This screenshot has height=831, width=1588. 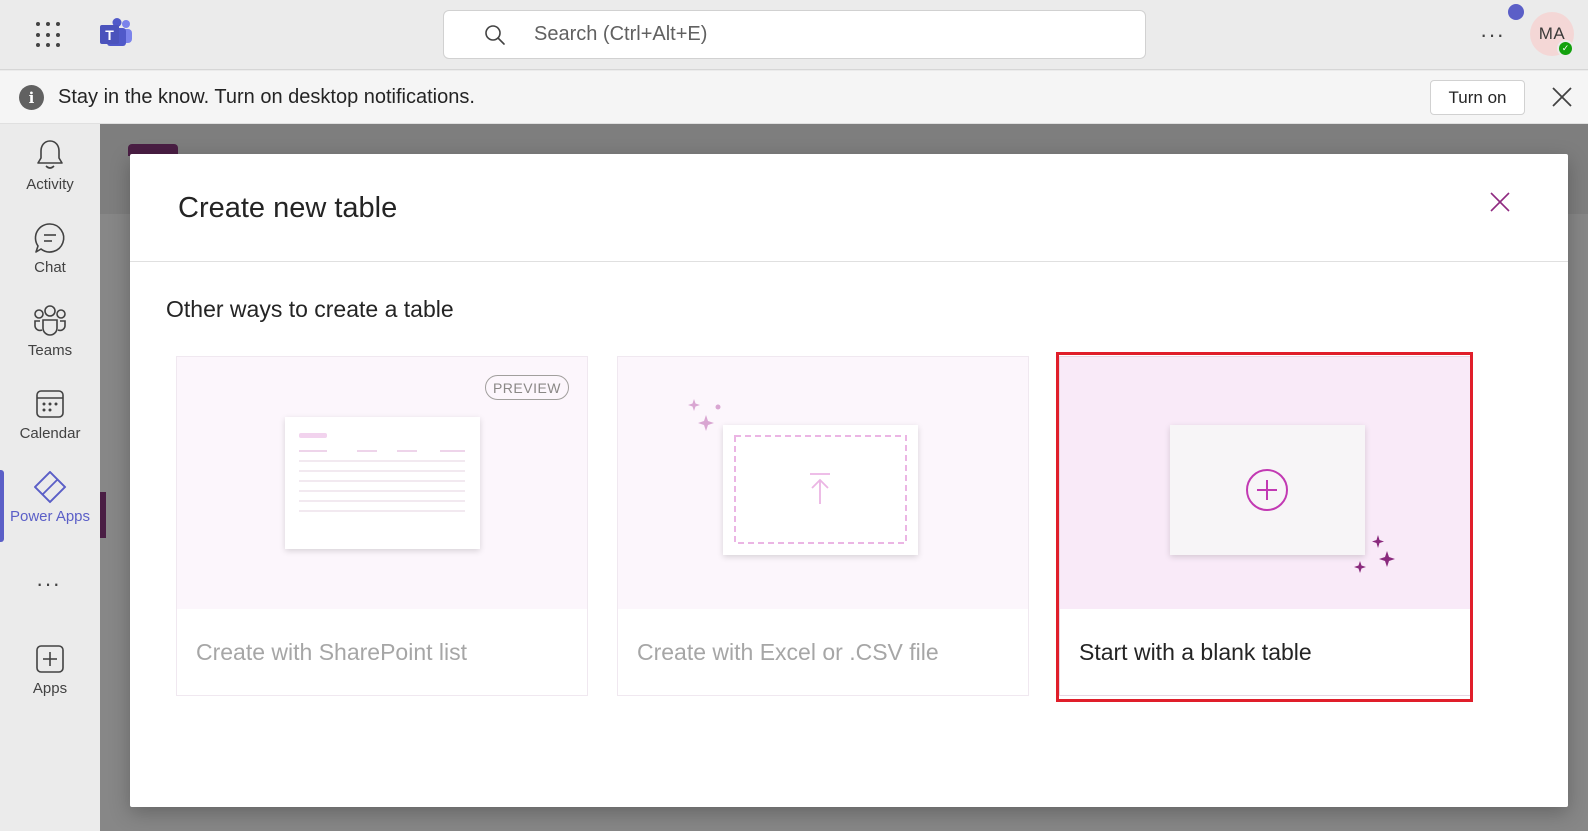 I want to click on search-input, so click(x=814, y=34).